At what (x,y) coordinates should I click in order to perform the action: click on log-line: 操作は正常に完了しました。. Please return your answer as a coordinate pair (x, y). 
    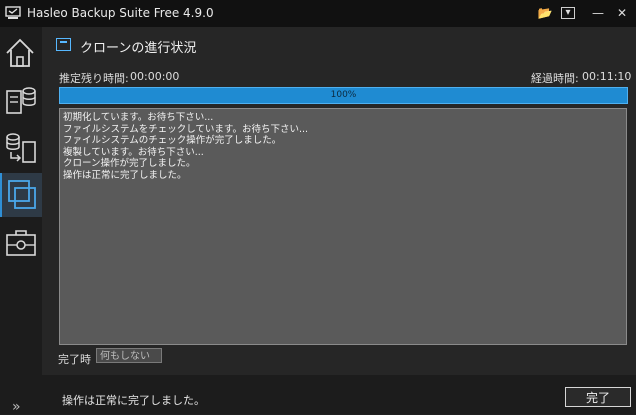
    Looking at the image, I should click on (125, 175).